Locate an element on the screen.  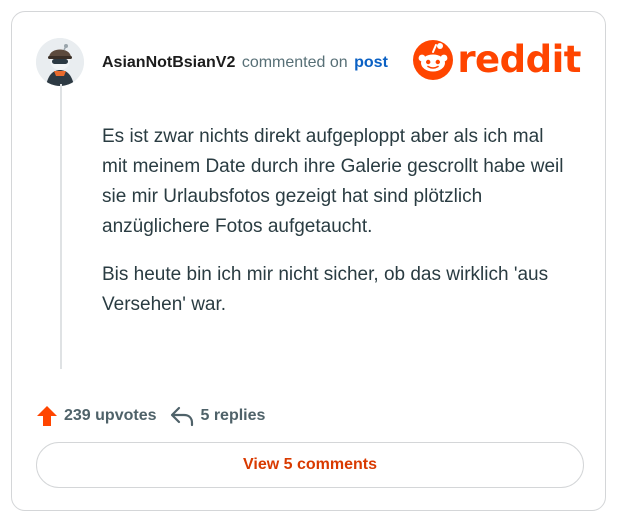
username-link: AsianNotBsianV2 is located at coordinates (168, 62).